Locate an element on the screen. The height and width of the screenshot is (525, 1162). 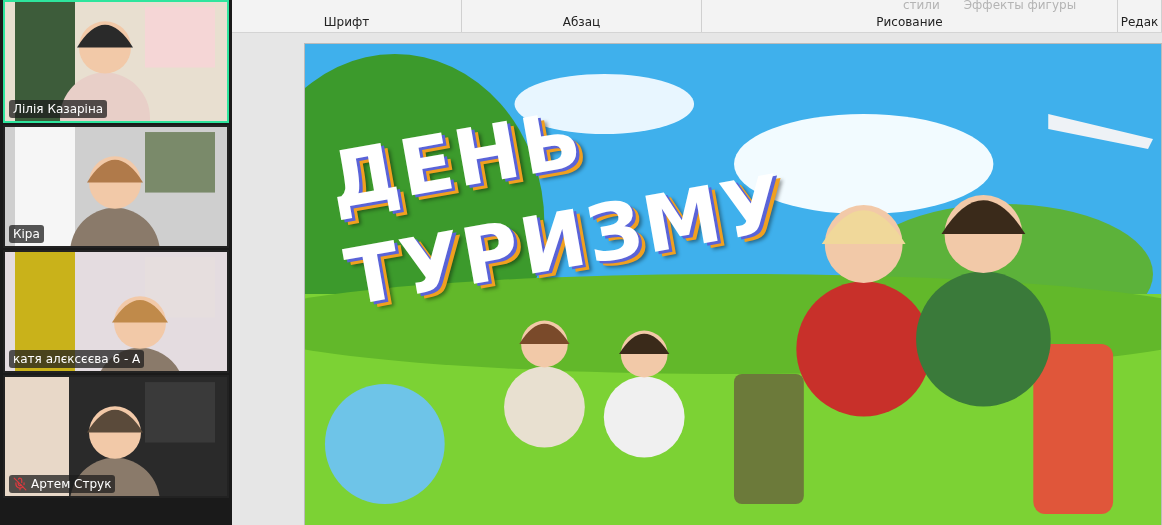
participant-name: катя алєксєєва 6 - А is located at coordinates (77, 359).